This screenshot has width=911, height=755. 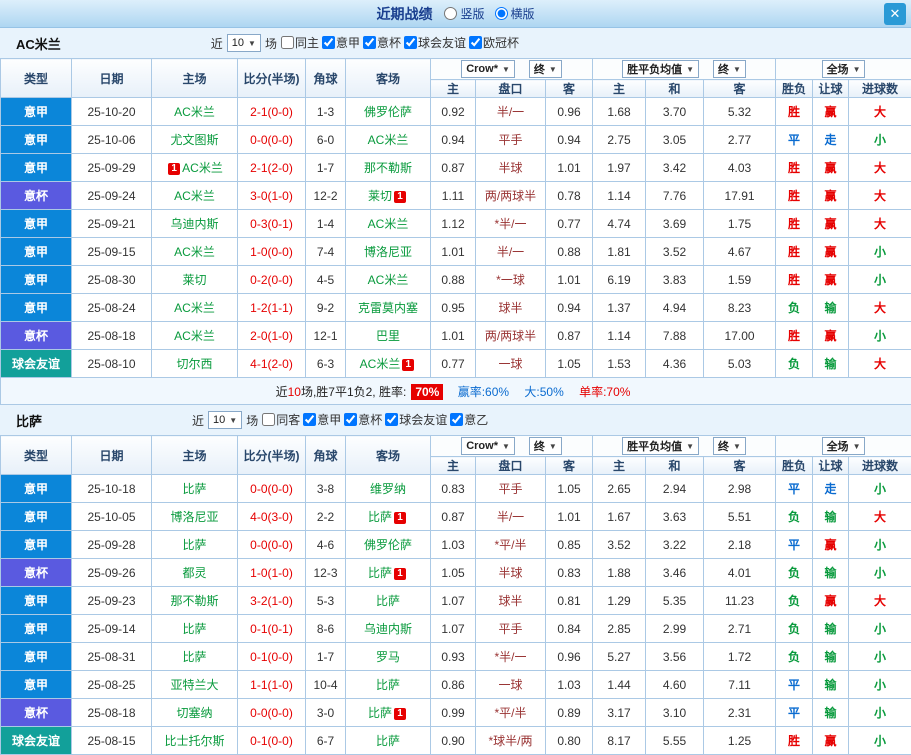 I want to click on col-header-type: 类型, so click(x=36, y=455).